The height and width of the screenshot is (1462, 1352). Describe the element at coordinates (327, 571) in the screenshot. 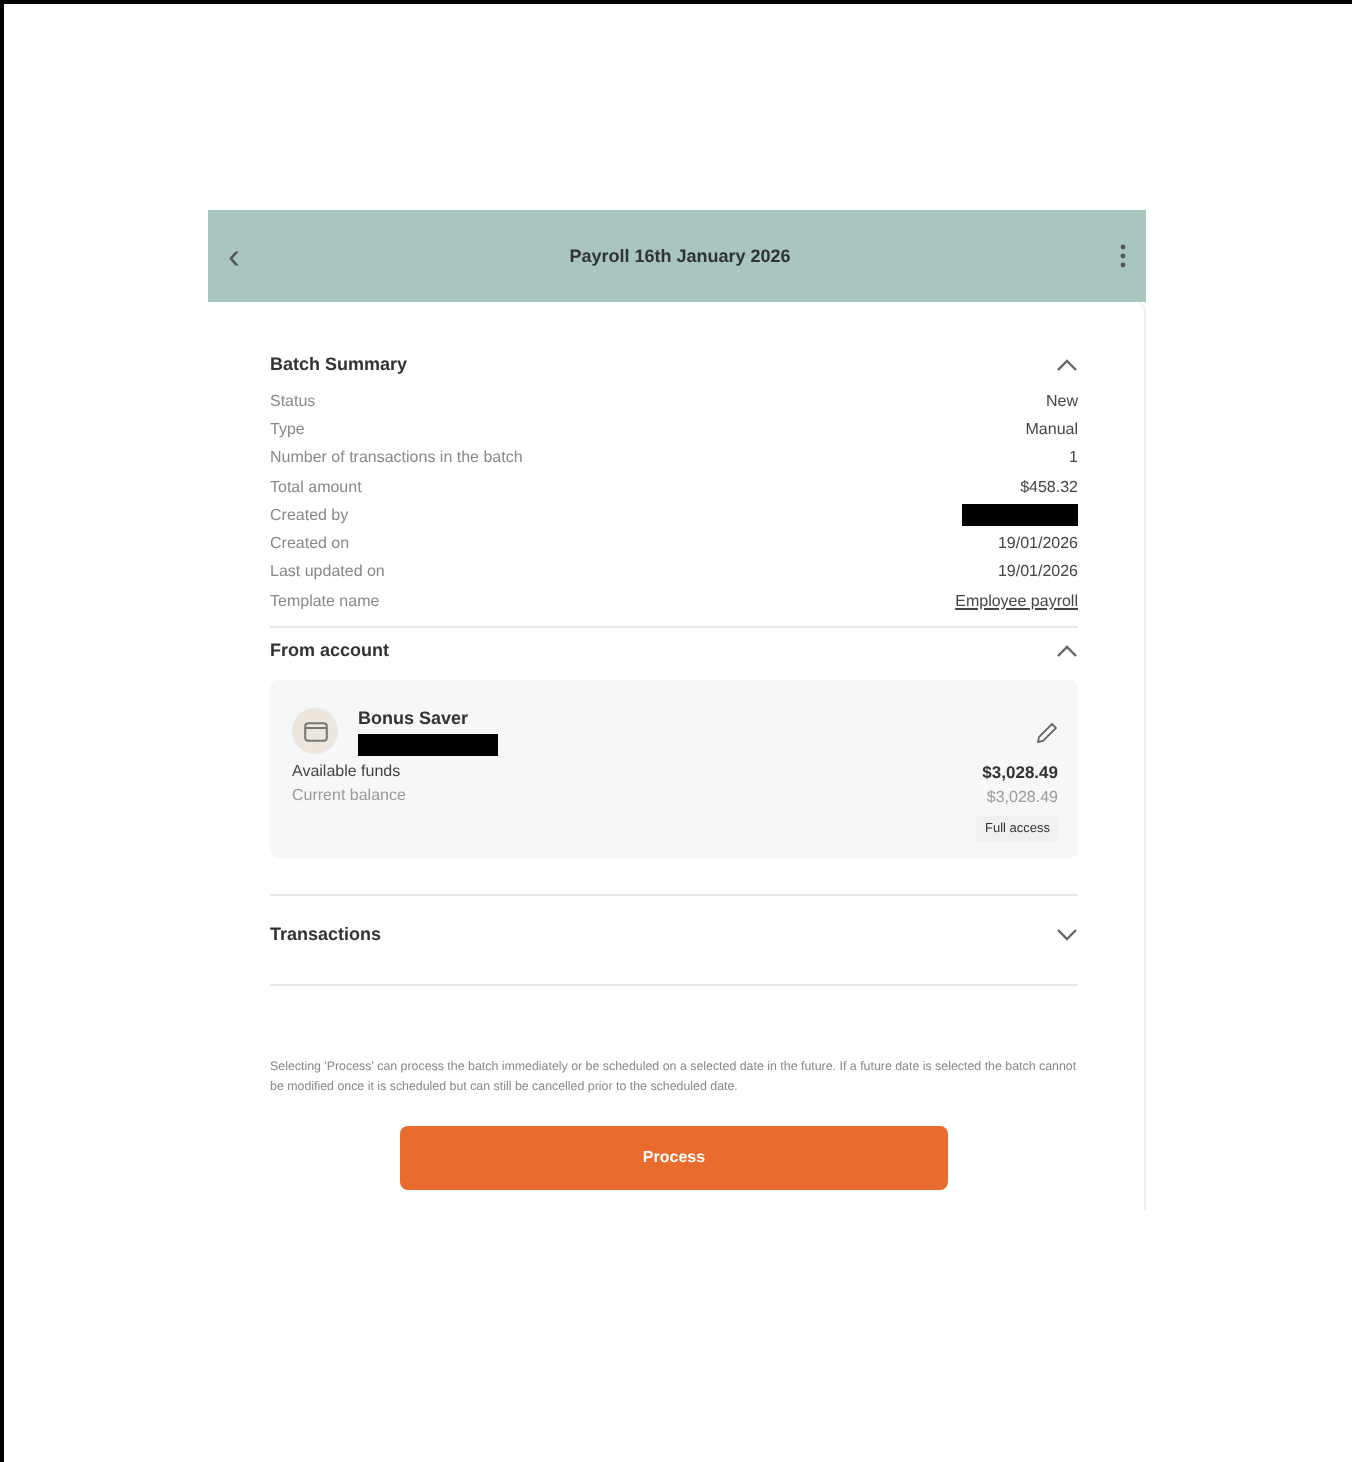

I see `field-label: Last updated on` at that location.